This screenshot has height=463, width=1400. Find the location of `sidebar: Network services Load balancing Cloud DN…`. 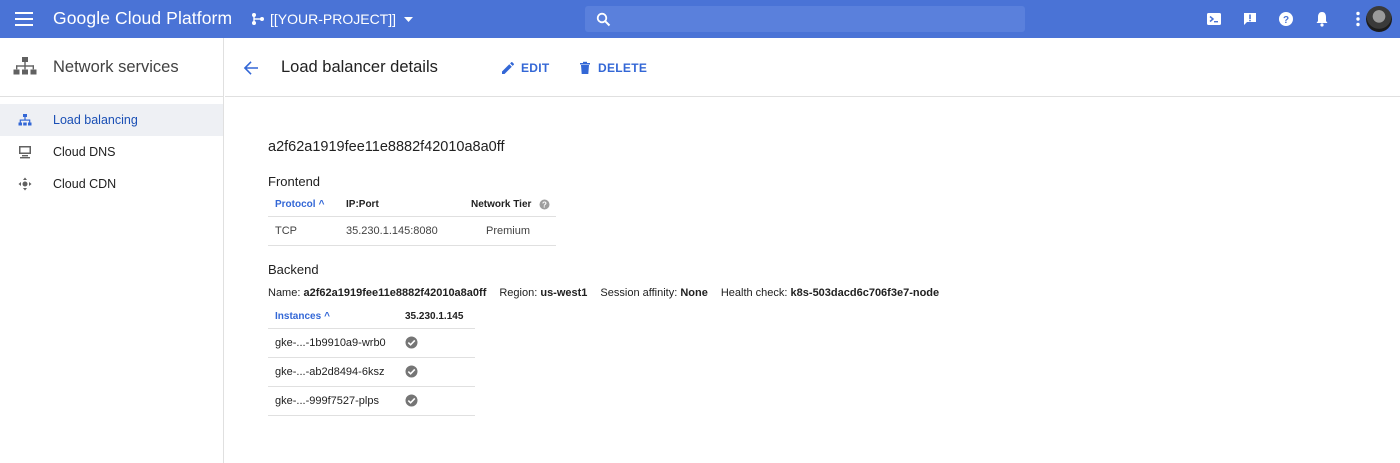

sidebar: Network services Load balancing Cloud DN… is located at coordinates (112, 250).